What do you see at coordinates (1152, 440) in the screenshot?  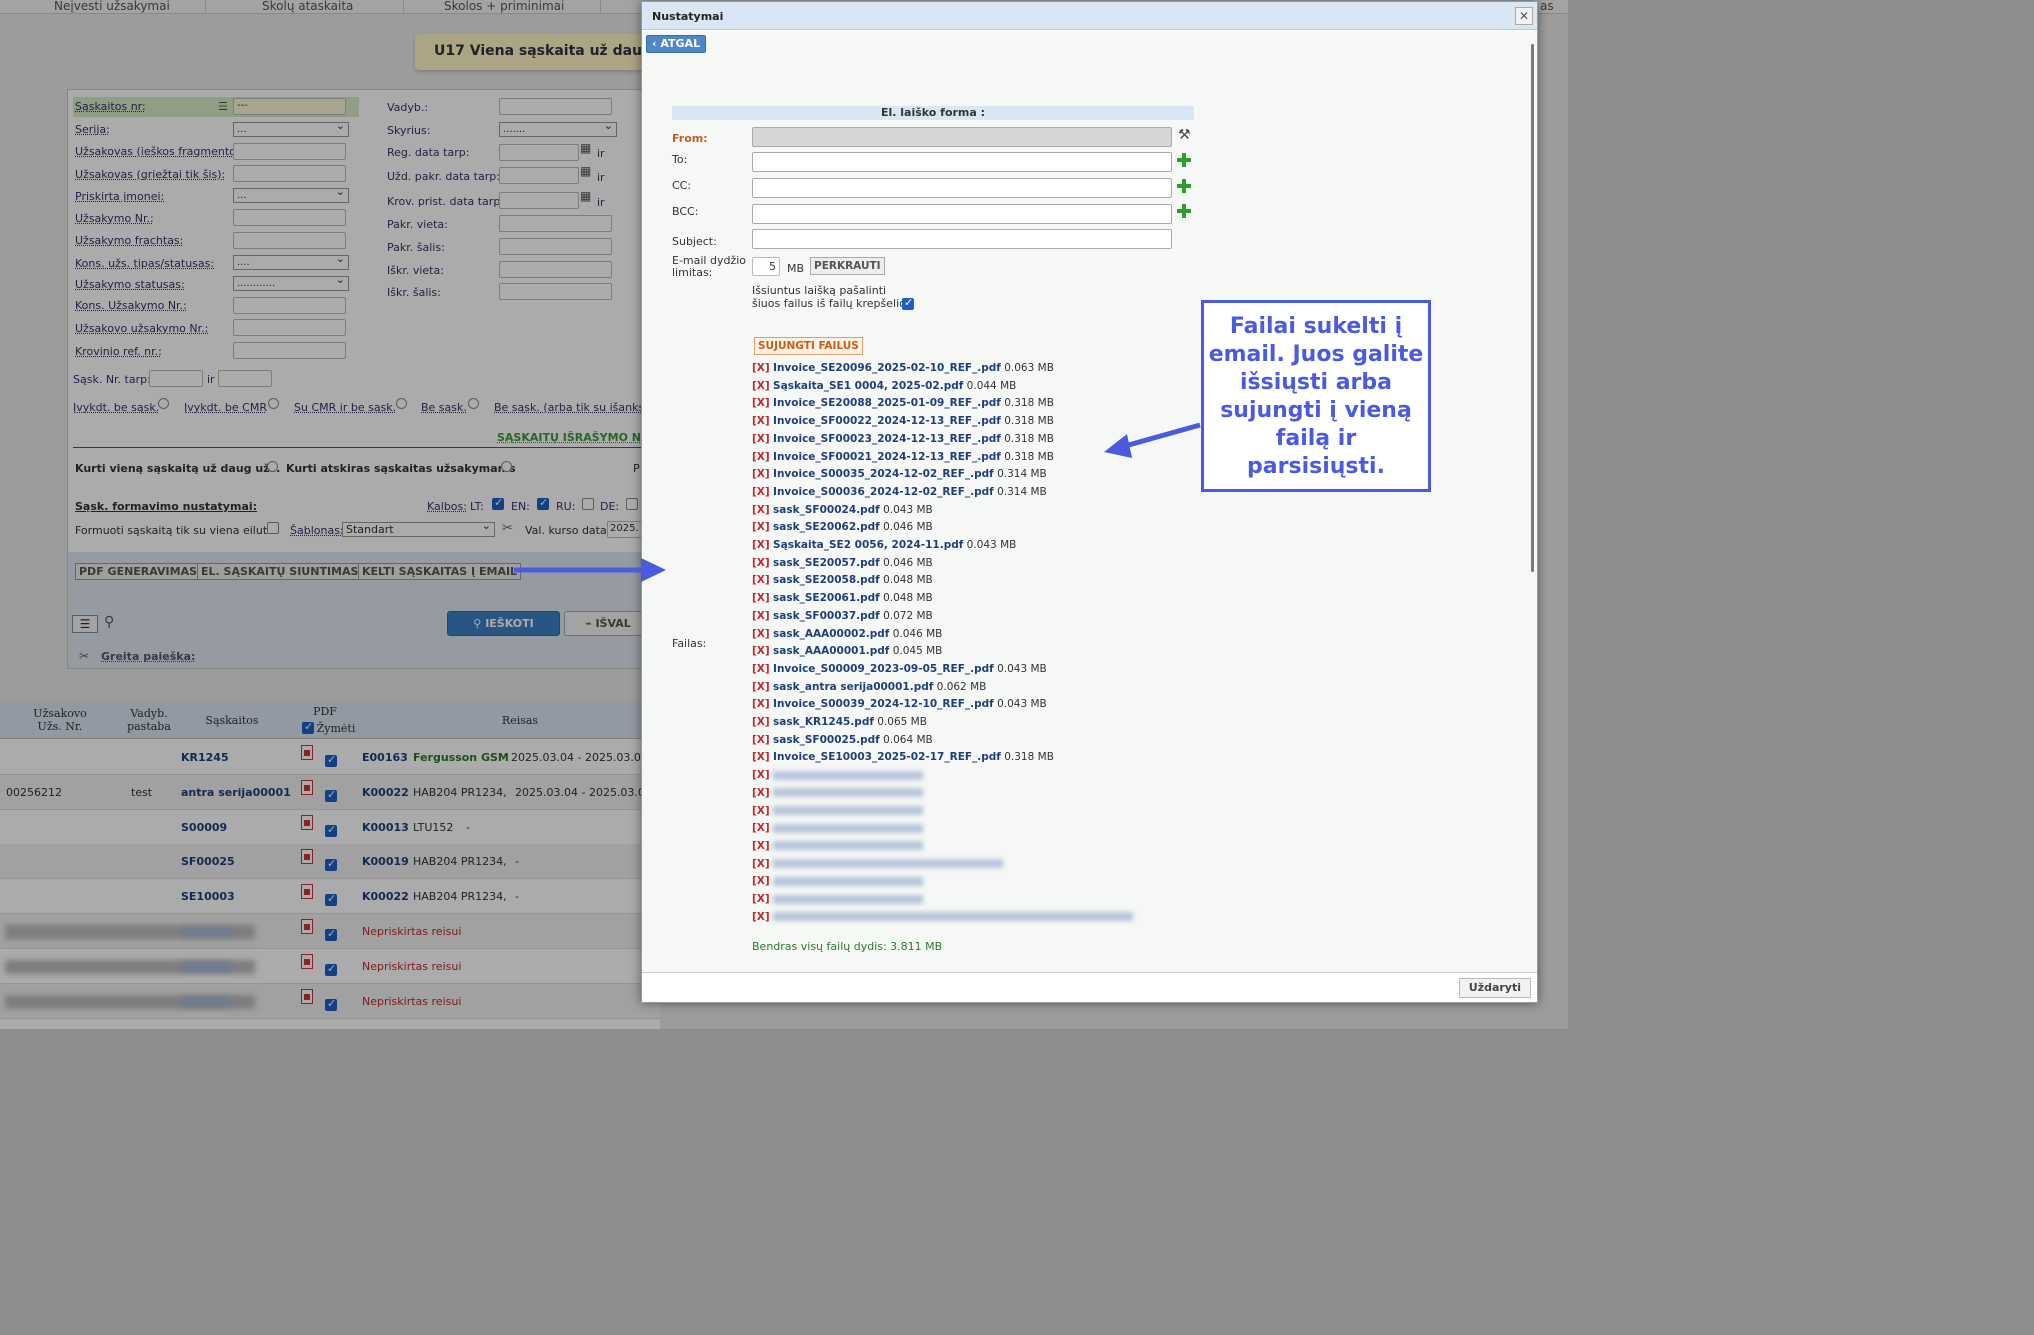 I see `arrow-to-files` at bounding box center [1152, 440].